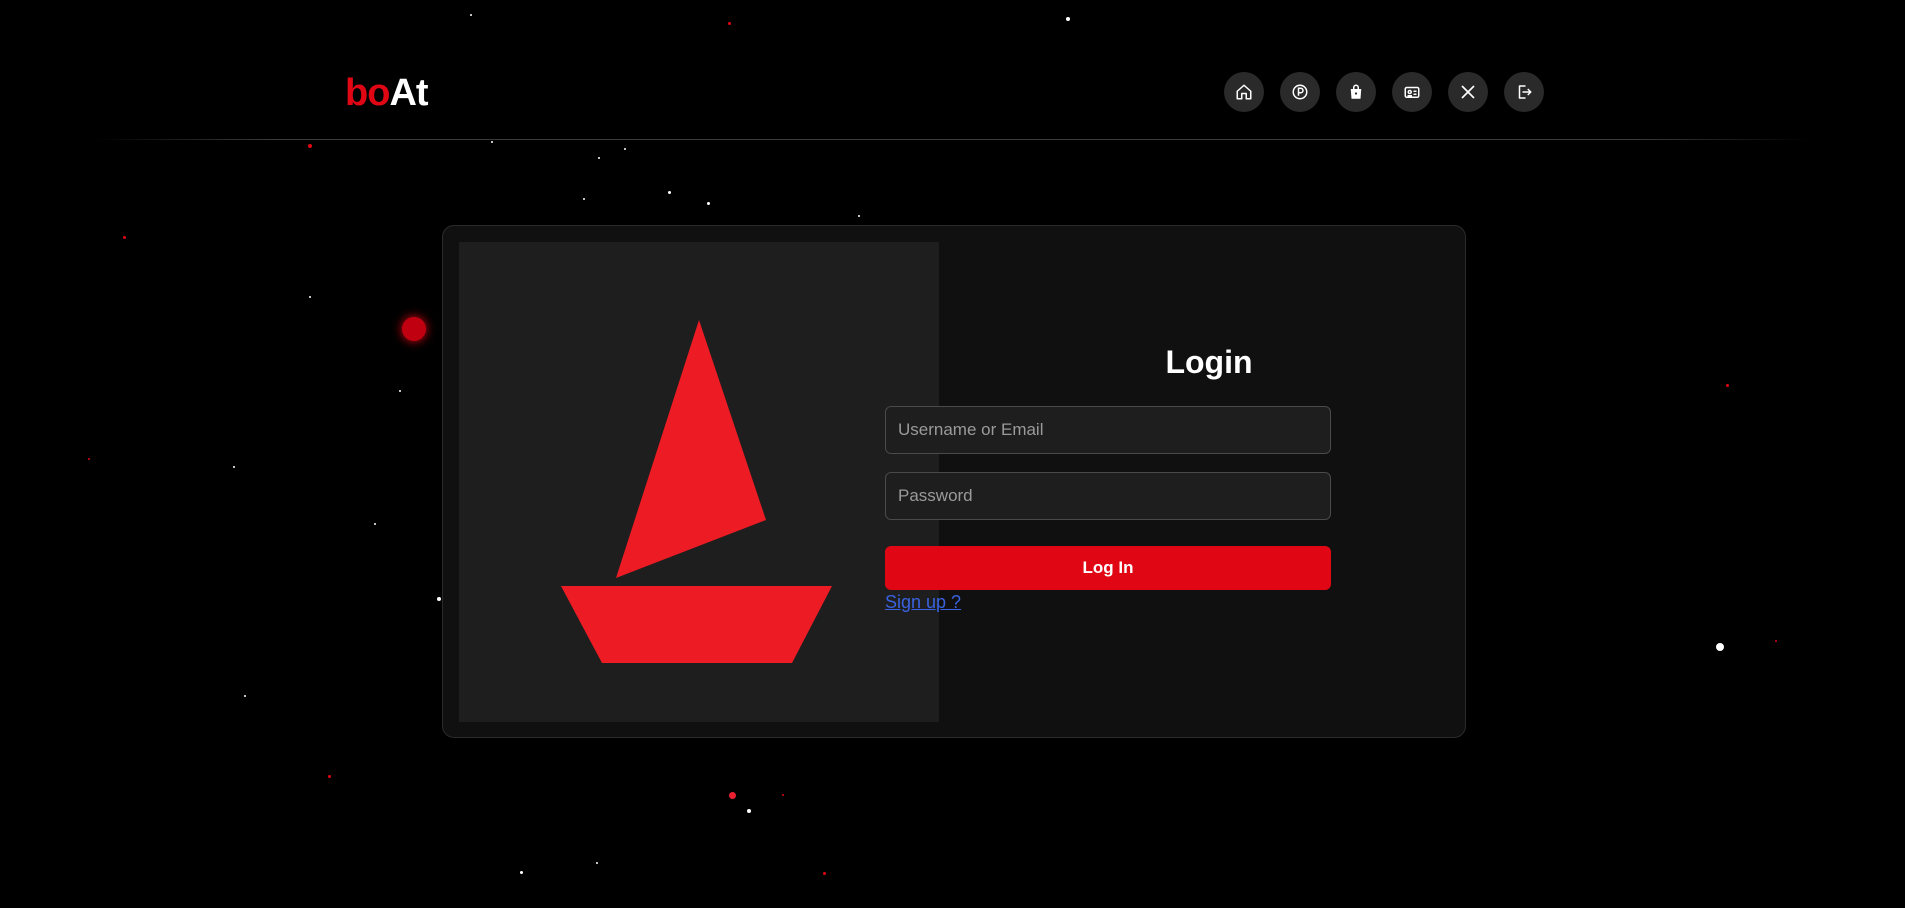 The width and height of the screenshot is (1905, 908). I want to click on logout-button, so click(1524, 92).